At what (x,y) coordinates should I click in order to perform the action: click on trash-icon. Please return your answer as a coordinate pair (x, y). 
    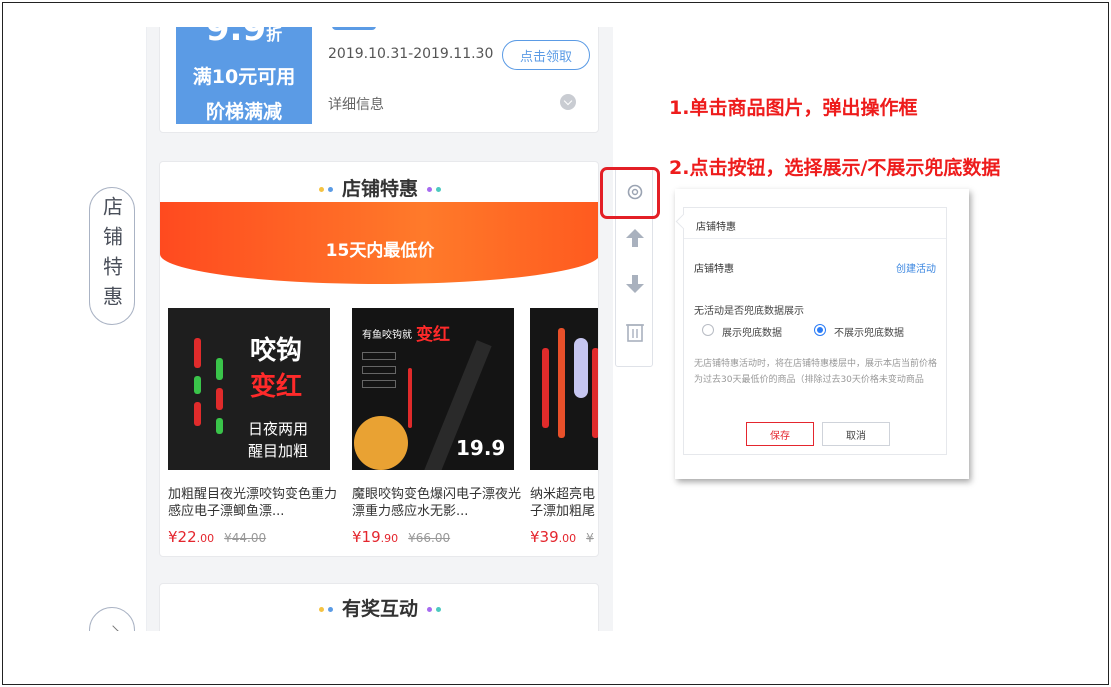
    Looking at the image, I should click on (635, 332).